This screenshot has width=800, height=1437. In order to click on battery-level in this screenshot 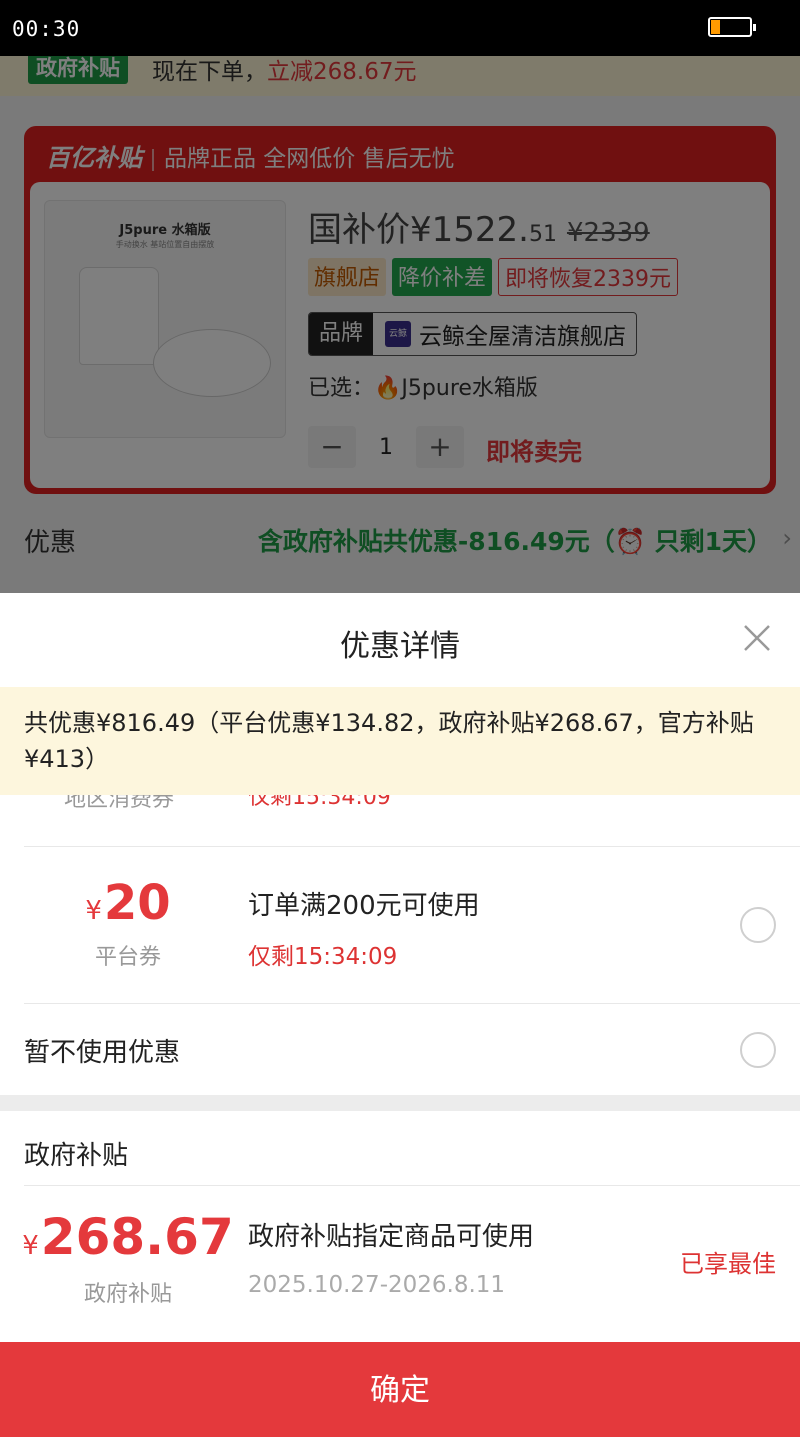, I will do `click(715, 27)`.